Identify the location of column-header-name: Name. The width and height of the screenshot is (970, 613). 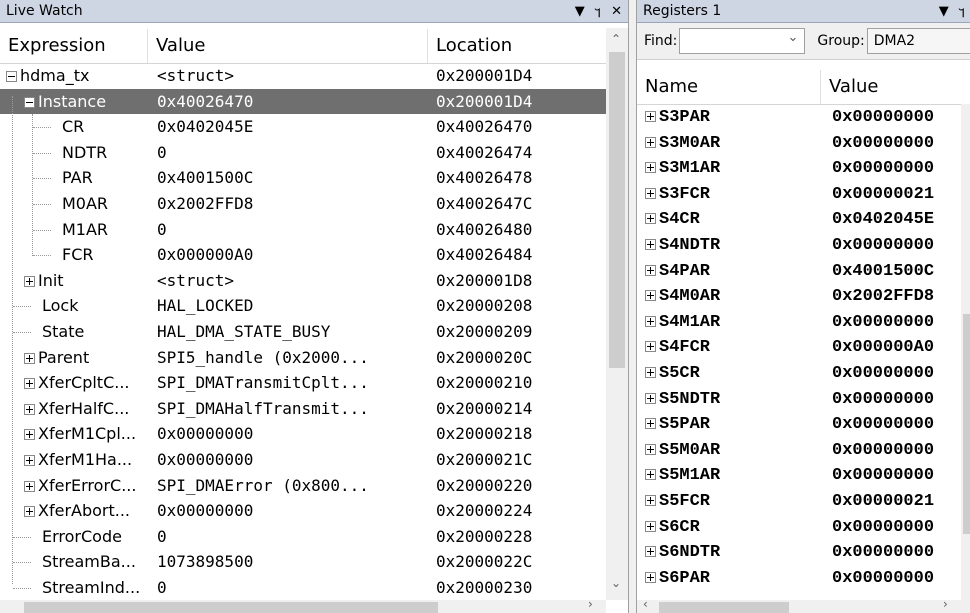
(729, 87).